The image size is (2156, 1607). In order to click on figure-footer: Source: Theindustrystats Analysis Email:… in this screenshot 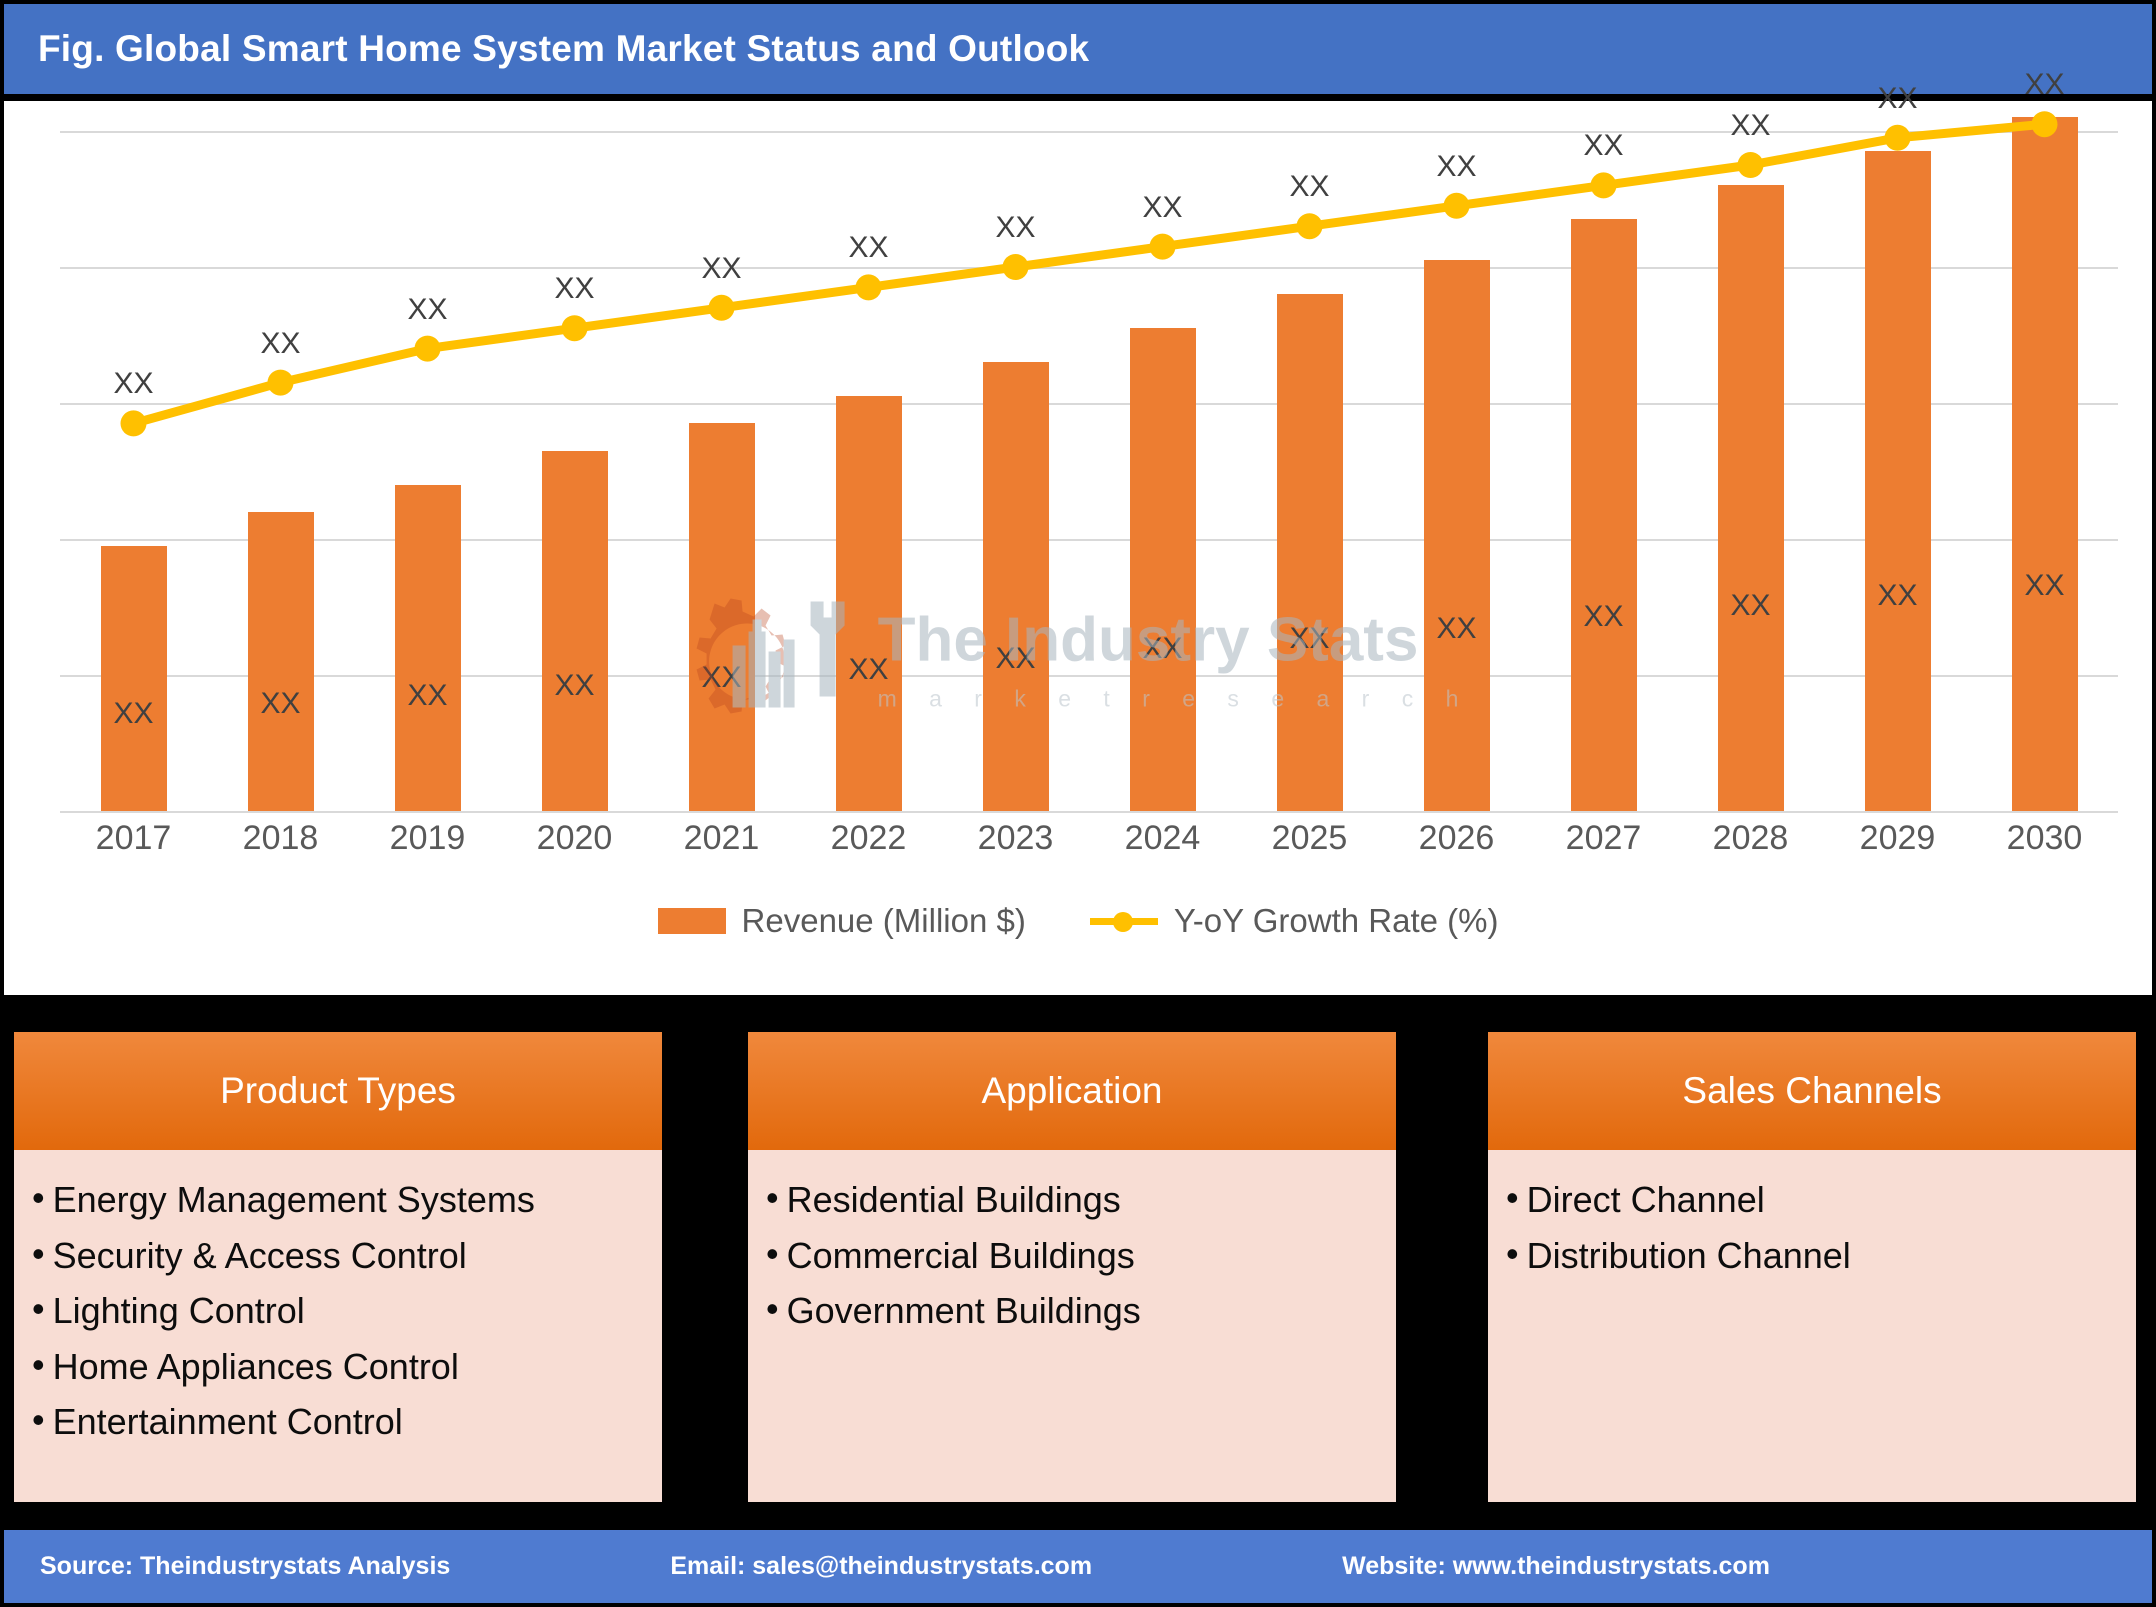, I will do `click(1078, 1566)`.